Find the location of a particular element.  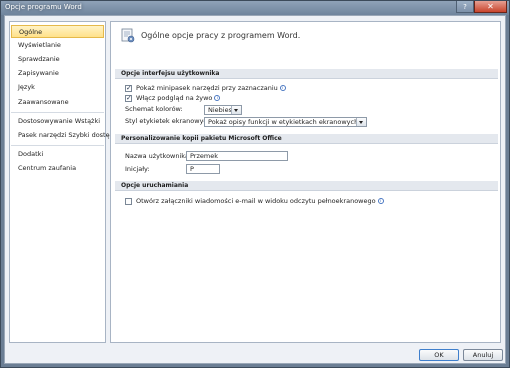

sidebar-item-trust-center: Centrum zaufania is located at coordinates (57, 168).